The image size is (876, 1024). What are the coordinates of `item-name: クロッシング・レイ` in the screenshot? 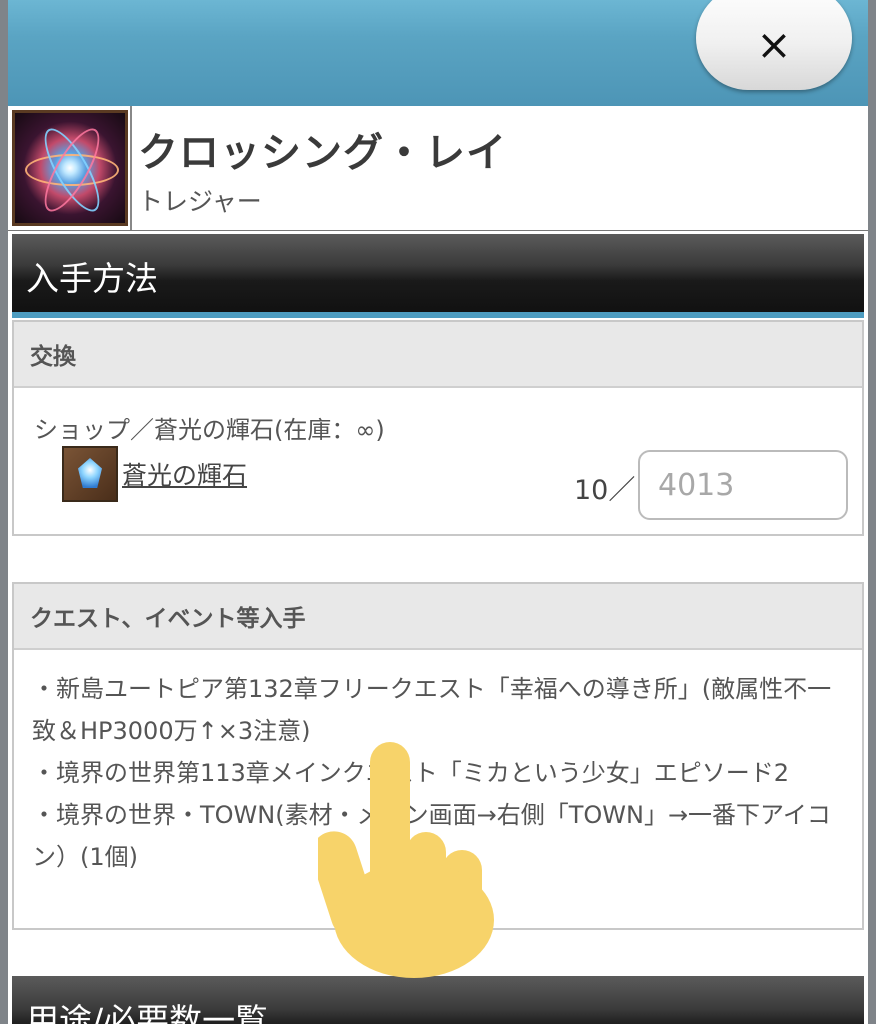 It's located at (322, 153).